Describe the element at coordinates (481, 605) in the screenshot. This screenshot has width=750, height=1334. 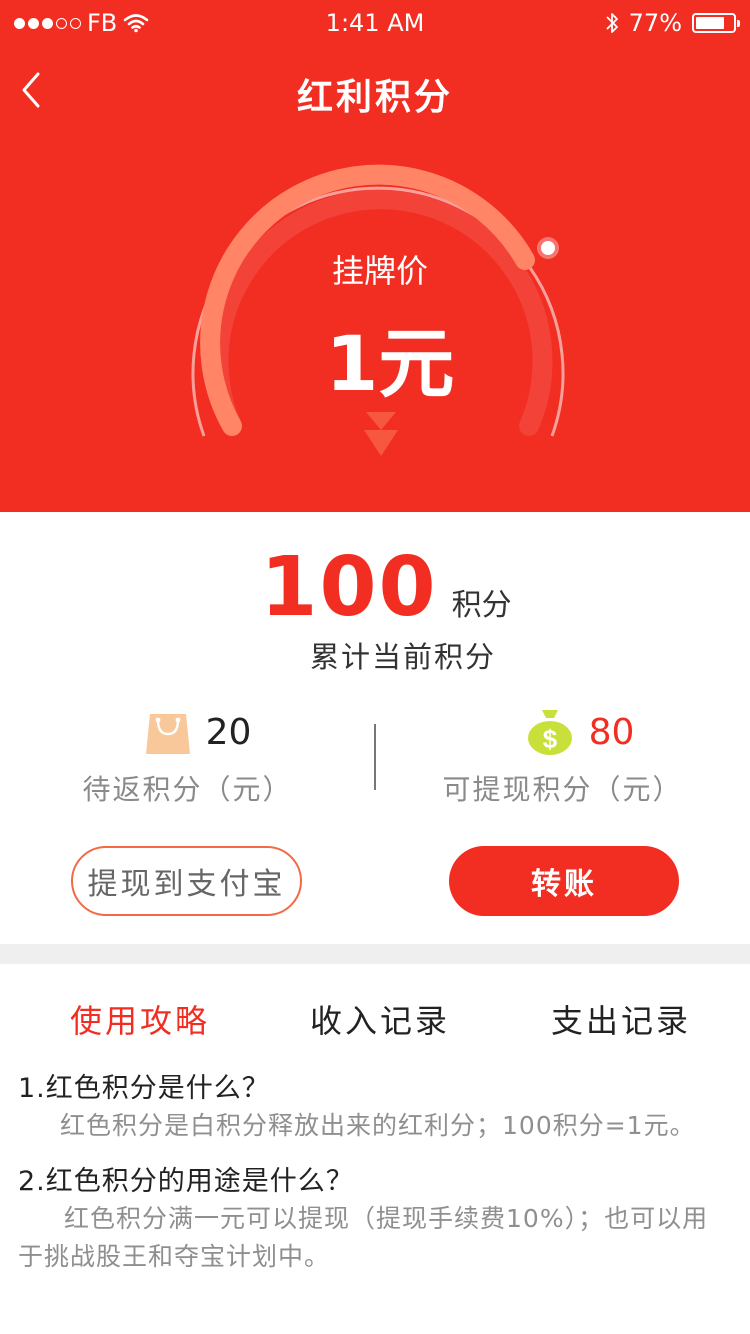
I see `points-unit: 积分` at that location.